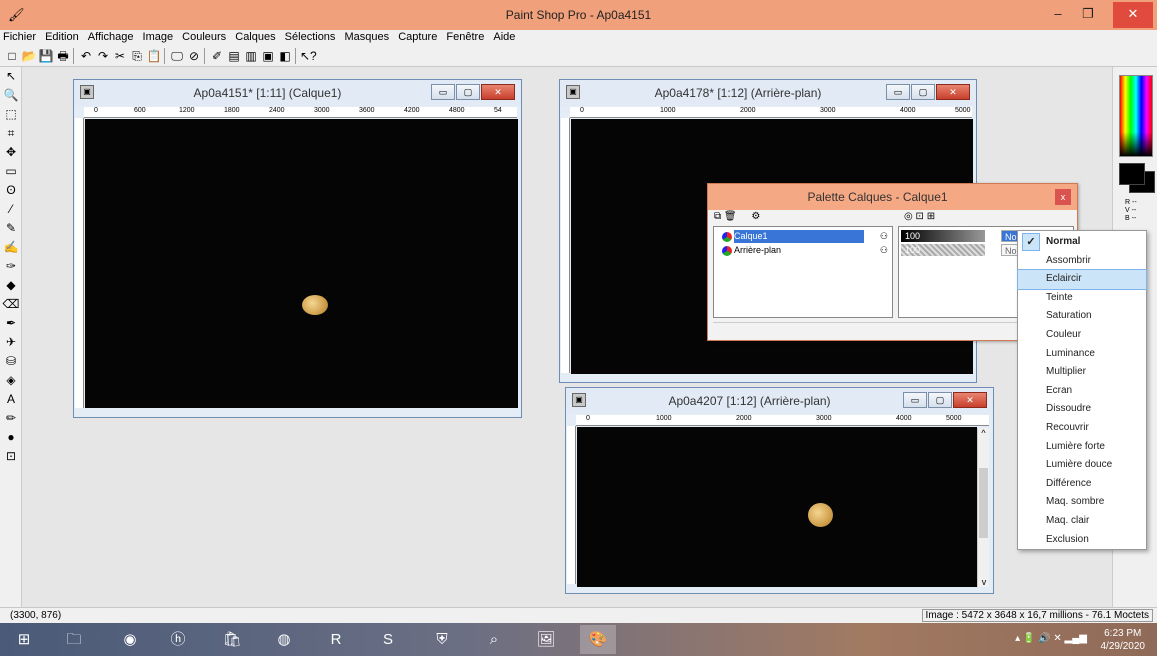 The image size is (1157, 656). Describe the element at coordinates (984, 582) in the screenshot. I see `scroll-down-icon: v` at that location.